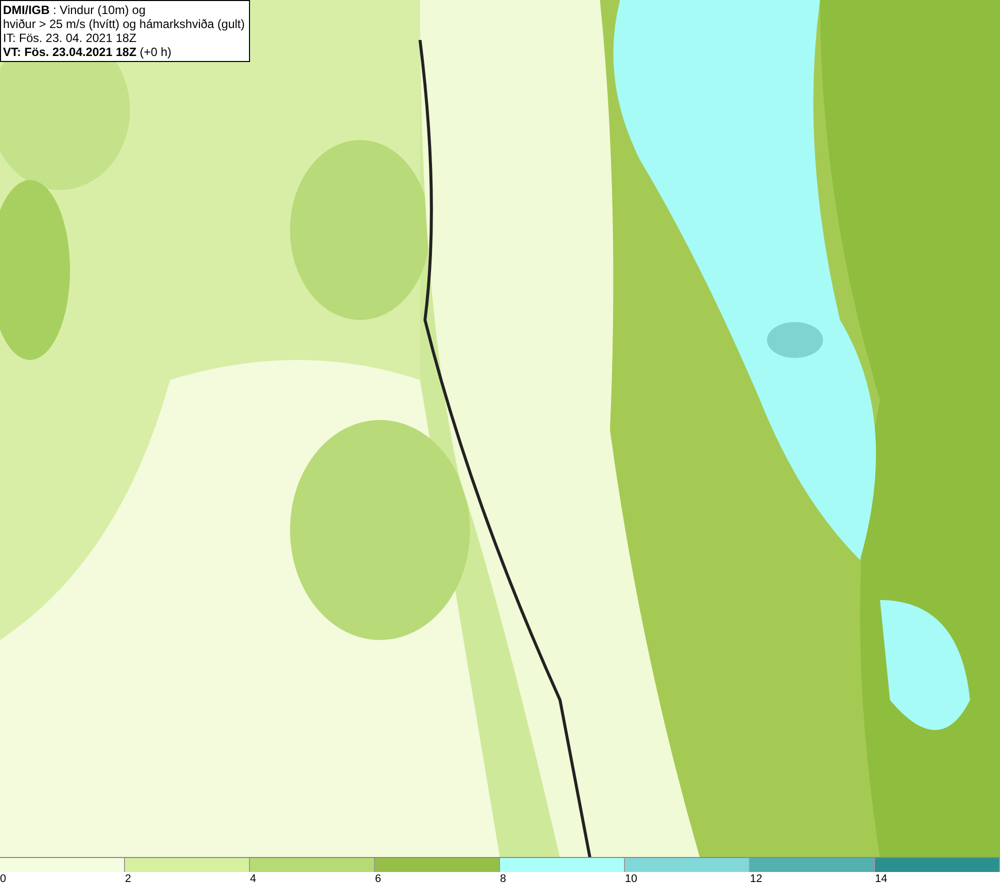 The height and width of the screenshot is (887, 1000). Describe the element at coordinates (87, 52) in the screenshot. I see `caption-line: VT: Fös. 23.04.2021 18Z (+0 h)` at that location.